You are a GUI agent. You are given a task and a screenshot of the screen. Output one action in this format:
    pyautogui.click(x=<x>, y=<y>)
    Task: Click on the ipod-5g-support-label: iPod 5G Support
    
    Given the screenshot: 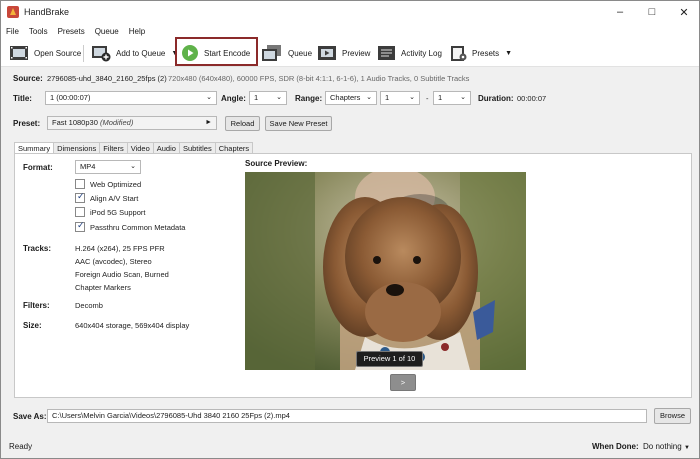 What is the action you would take?
    pyautogui.click(x=118, y=212)
    